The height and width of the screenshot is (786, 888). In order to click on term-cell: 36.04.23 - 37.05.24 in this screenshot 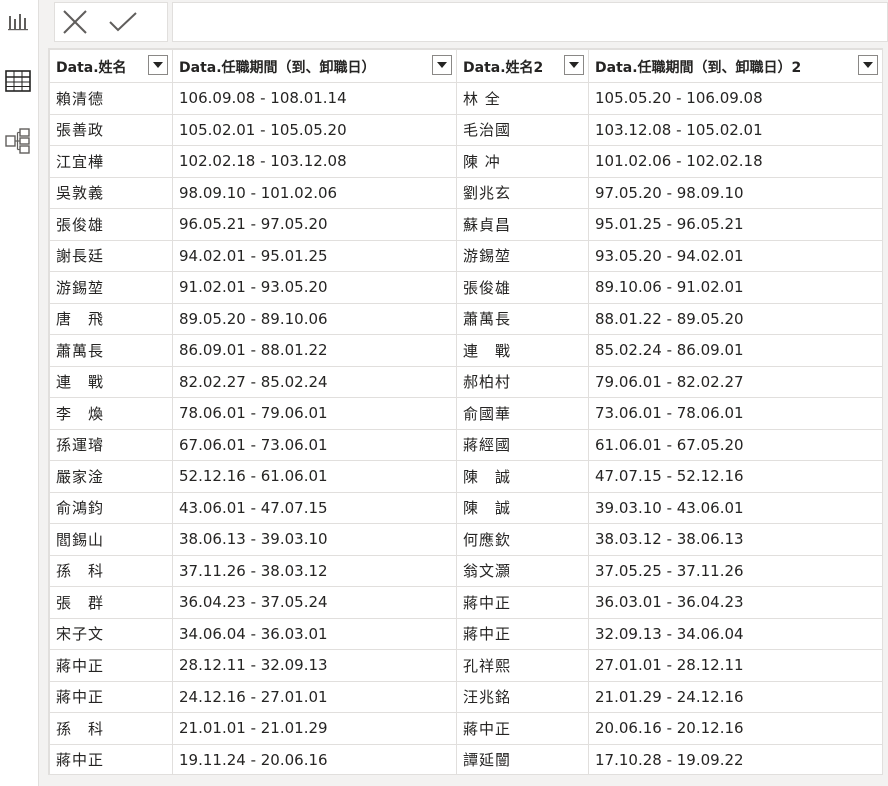, I will do `click(314, 602)`.